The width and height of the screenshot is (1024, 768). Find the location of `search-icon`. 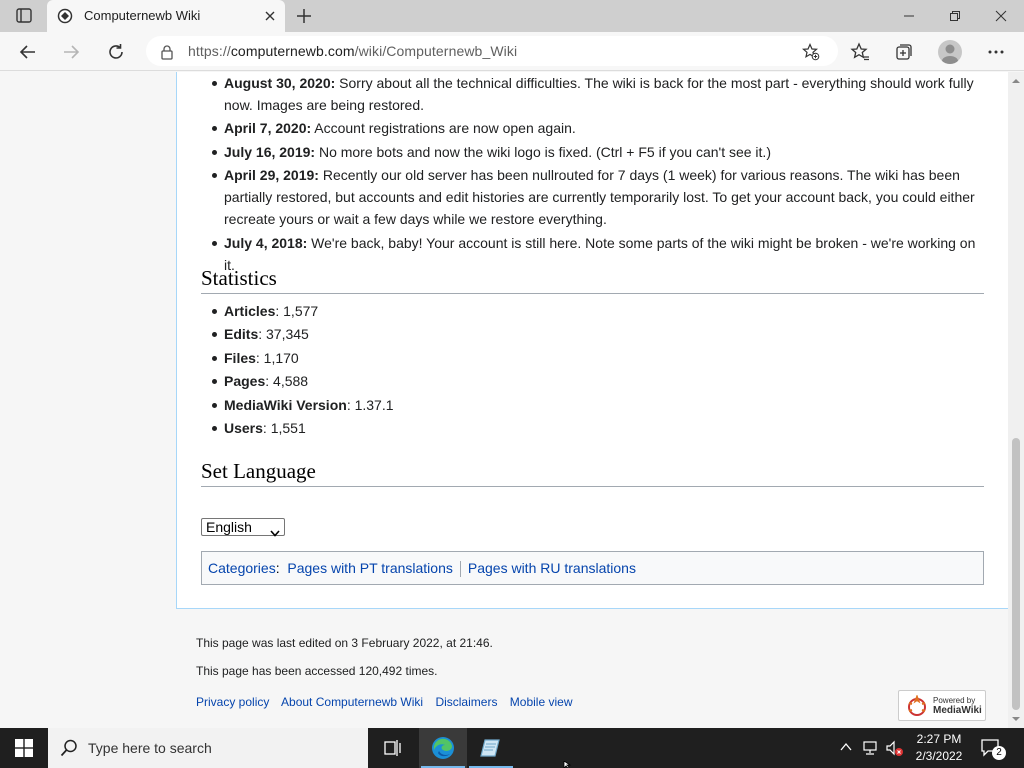

search-icon is located at coordinates (68, 748).